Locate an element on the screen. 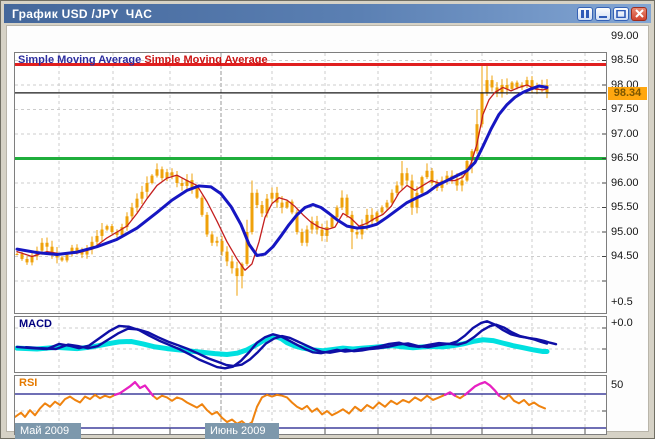 Image resolution: width=655 pixels, height=439 pixels. minimize-button is located at coordinates (603, 13).